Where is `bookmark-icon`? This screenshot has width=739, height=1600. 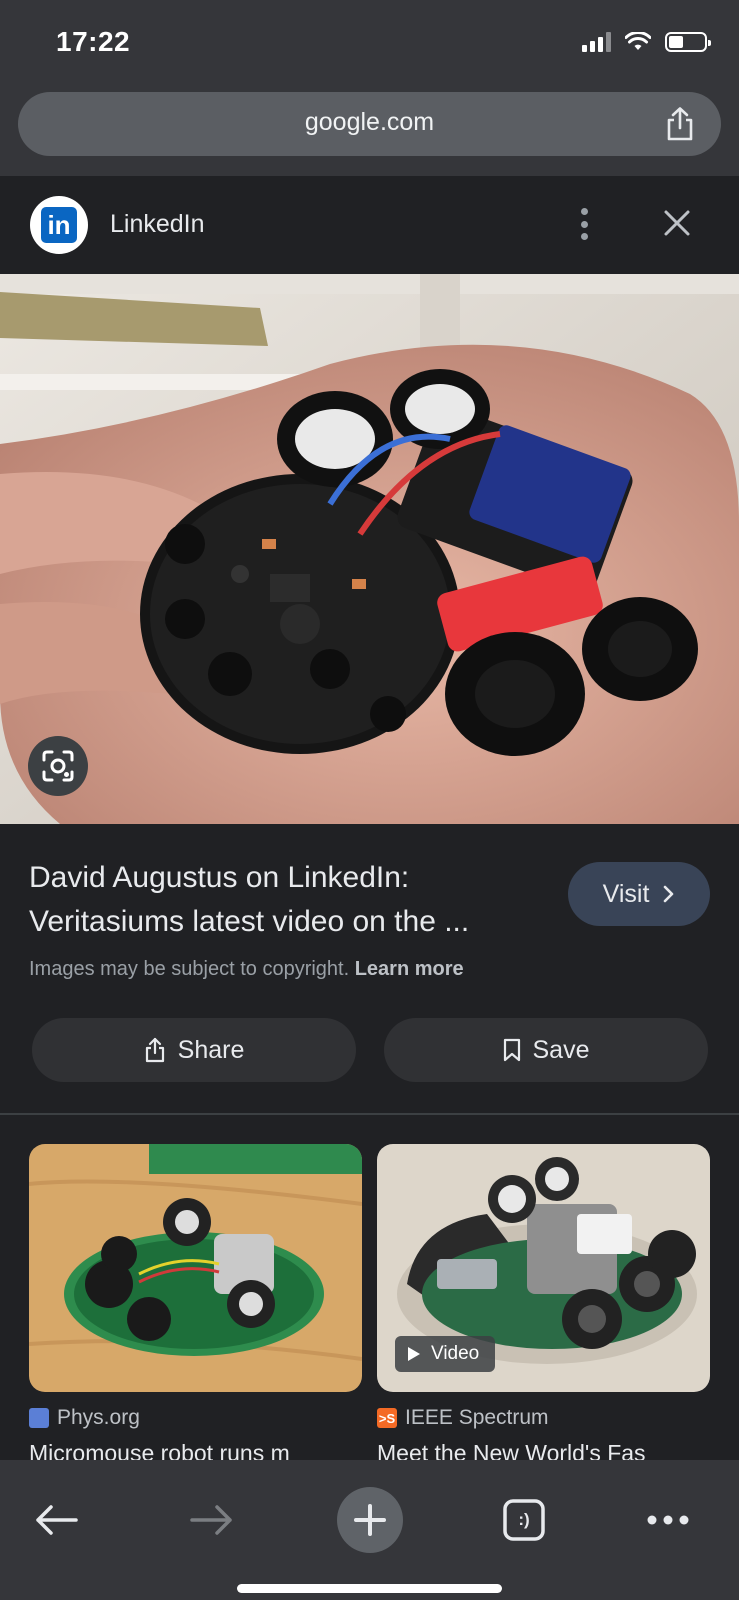
bookmark-icon is located at coordinates (511, 1050).